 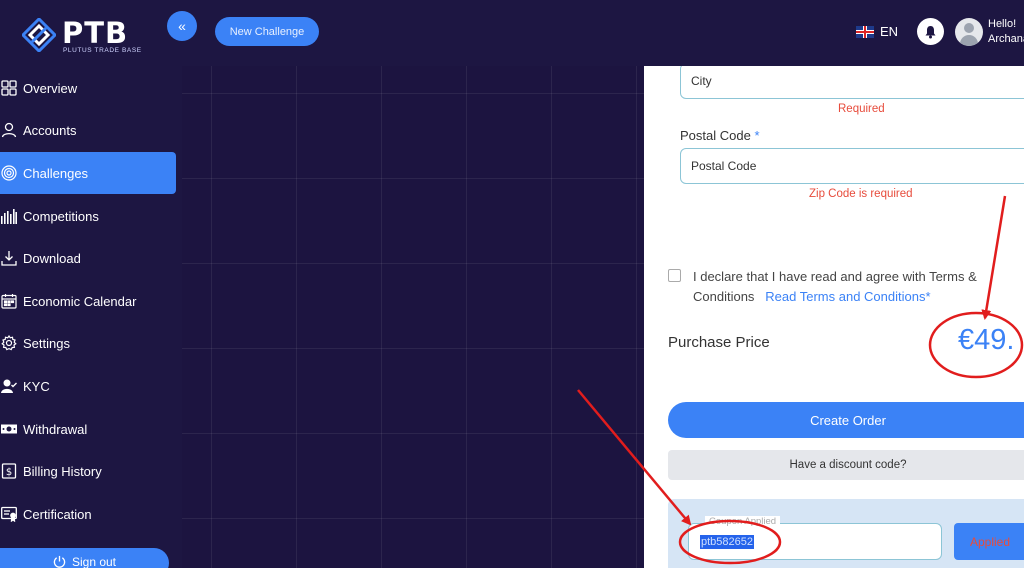 I want to click on city-input: City, so click(x=852, y=82).